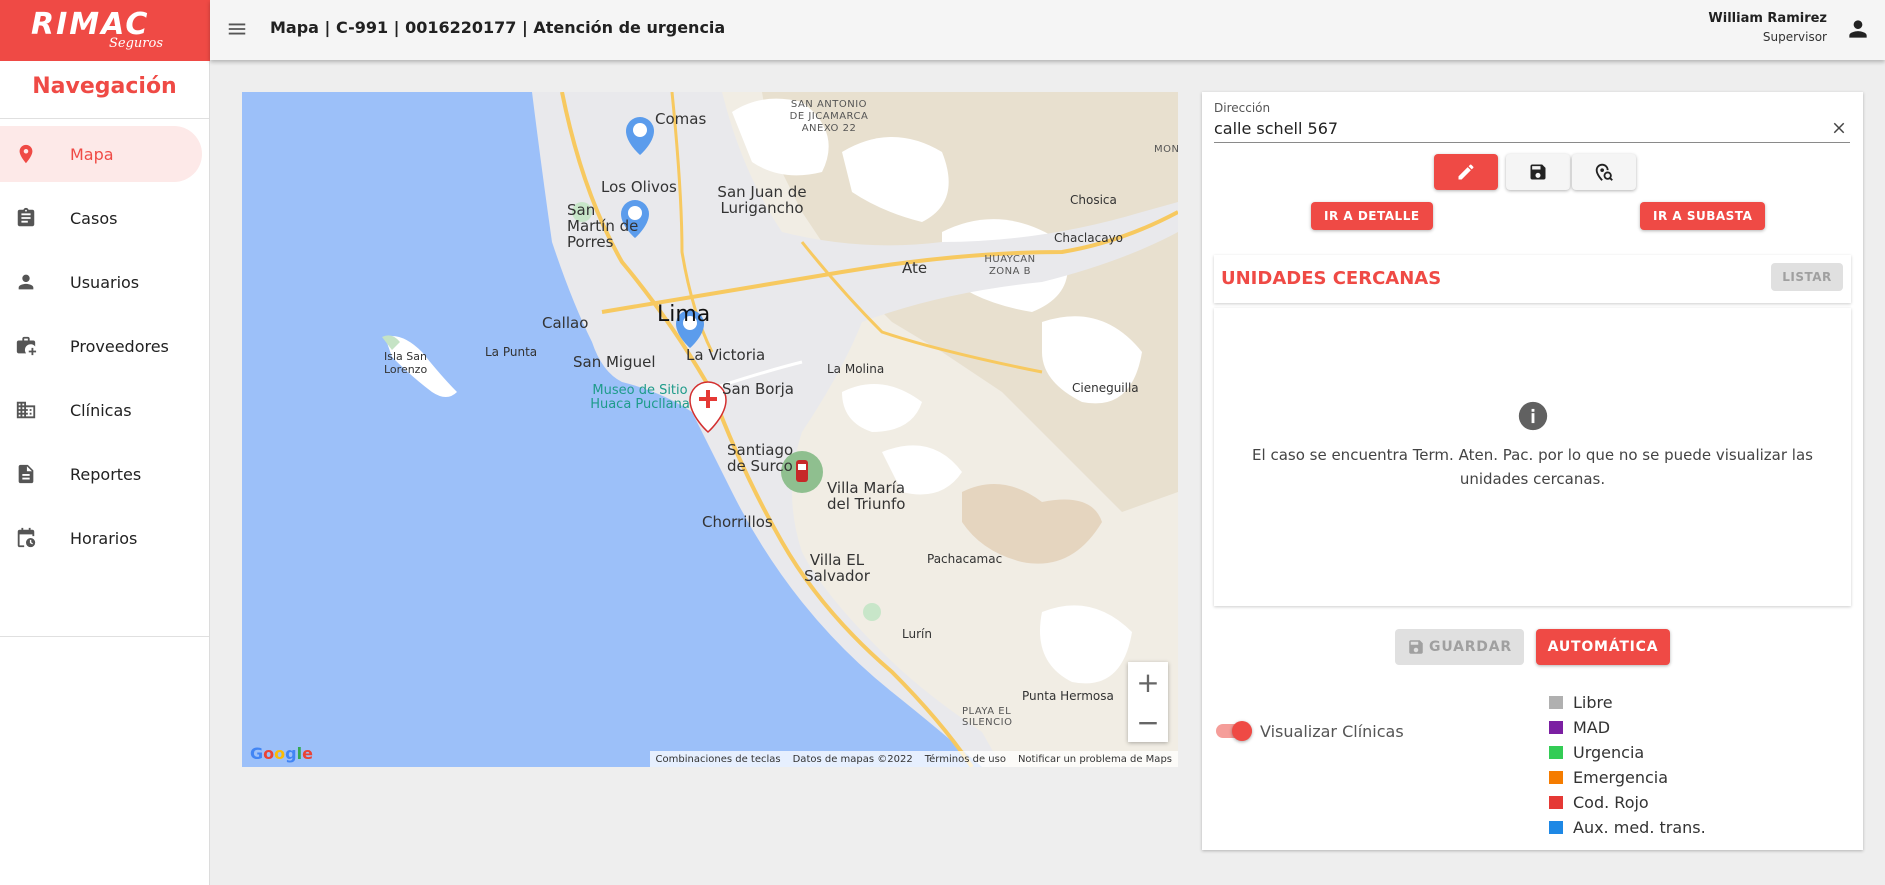  I want to click on pencil-icon, so click(1466, 172).